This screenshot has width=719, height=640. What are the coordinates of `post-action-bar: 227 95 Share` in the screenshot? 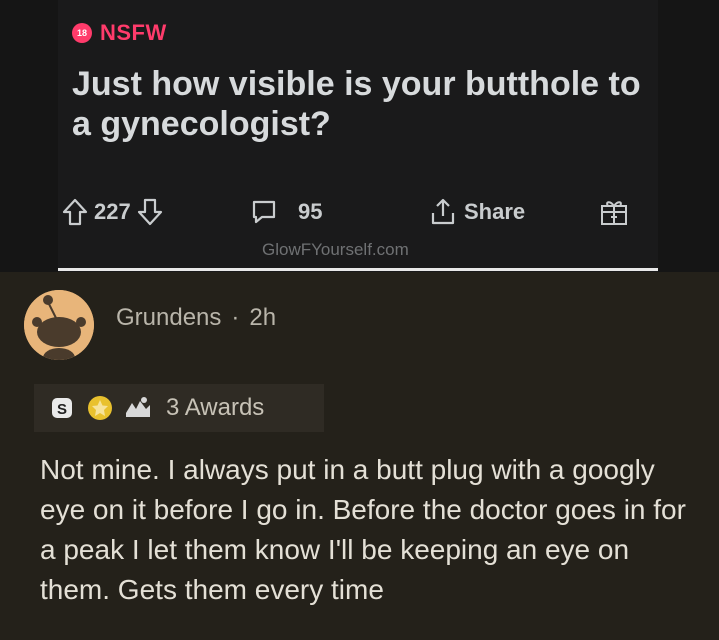 It's located at (362, 212).